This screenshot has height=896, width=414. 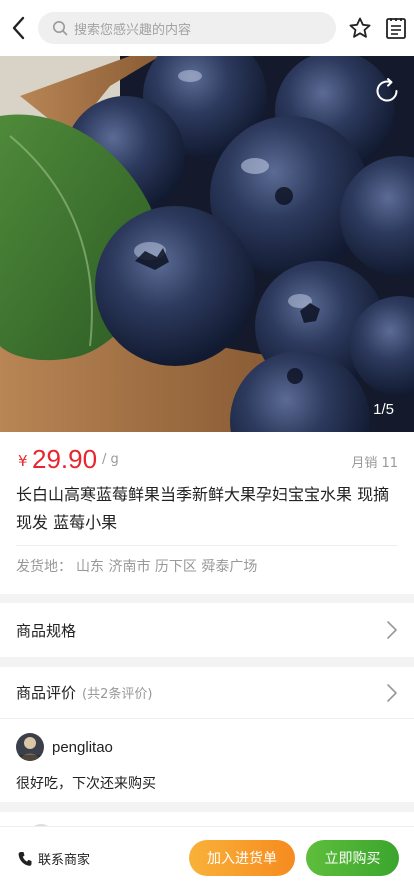 What do you see at coordinates (207, 630) in the screenshot?
I see `spec-row: 商品规格` at bounding box center [207, 630].